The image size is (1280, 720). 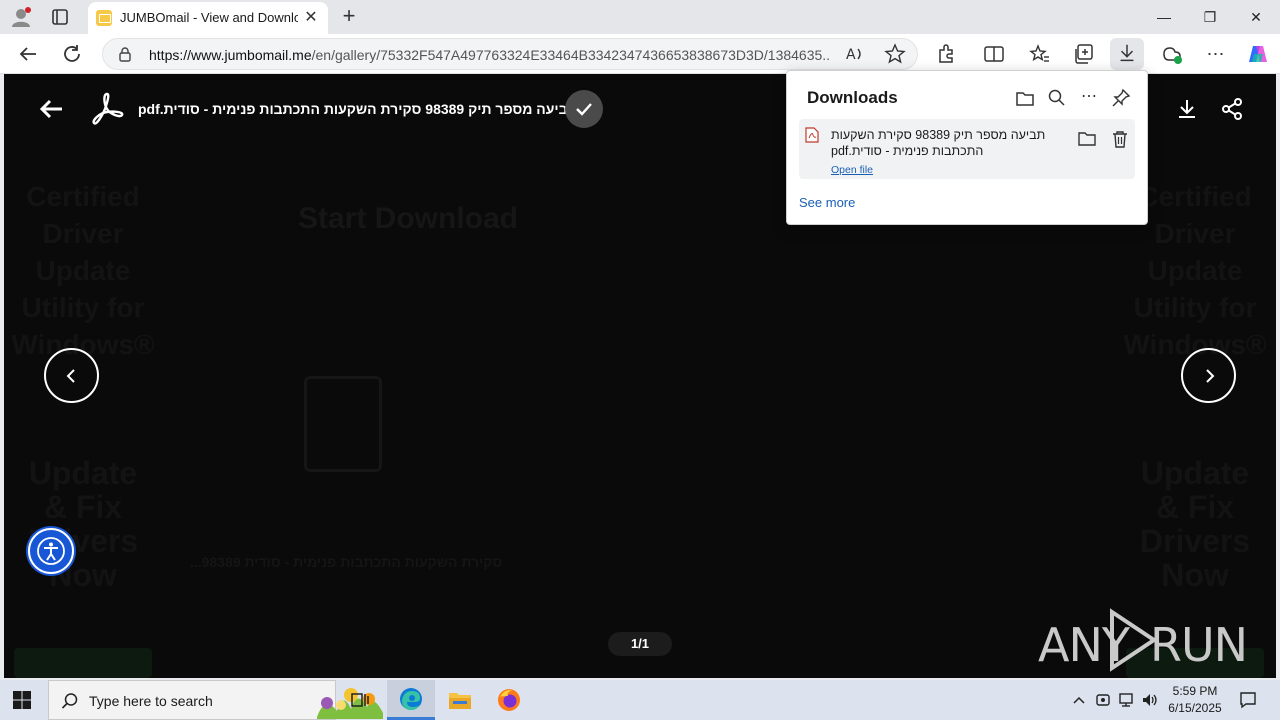 I want to click on clock-date: 6/15/2025, so click(x=1195, y=708).